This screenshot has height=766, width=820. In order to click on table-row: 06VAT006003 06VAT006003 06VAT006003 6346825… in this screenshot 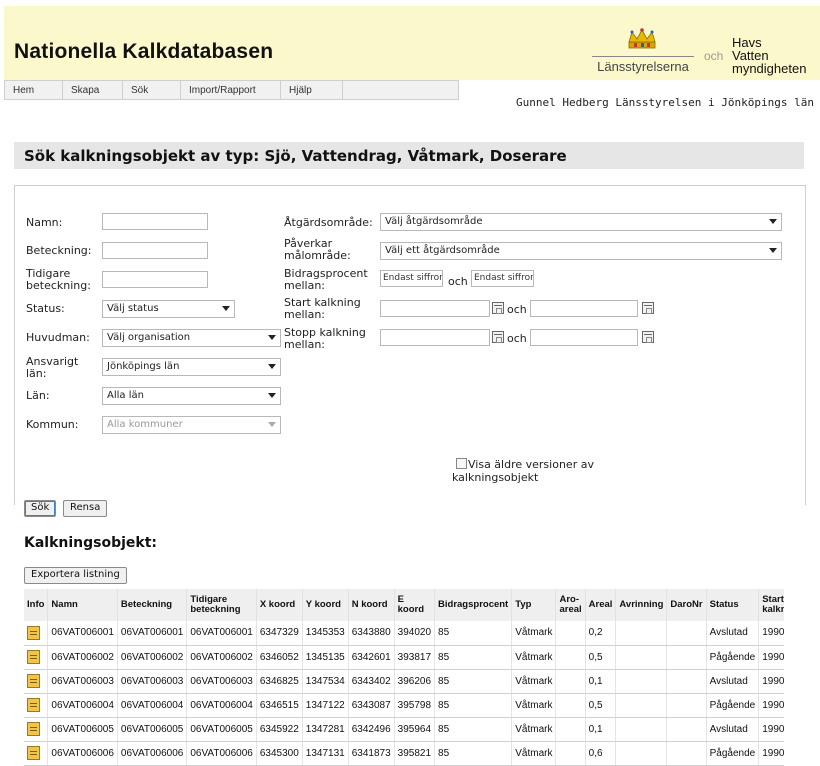, I will do `click(404, 681)`.